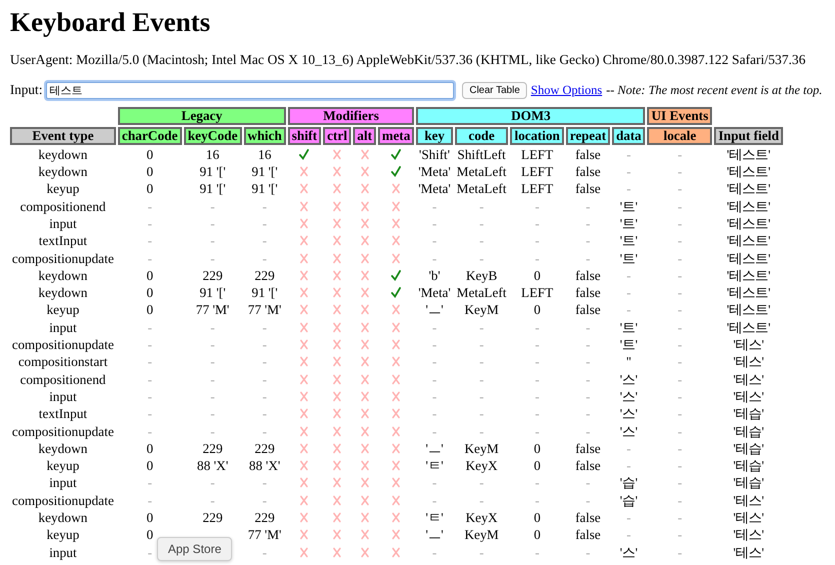  Describe the element at coordinates (494, 91) in the screenshot. I see `clear-table-button: Clear Table` at that location.